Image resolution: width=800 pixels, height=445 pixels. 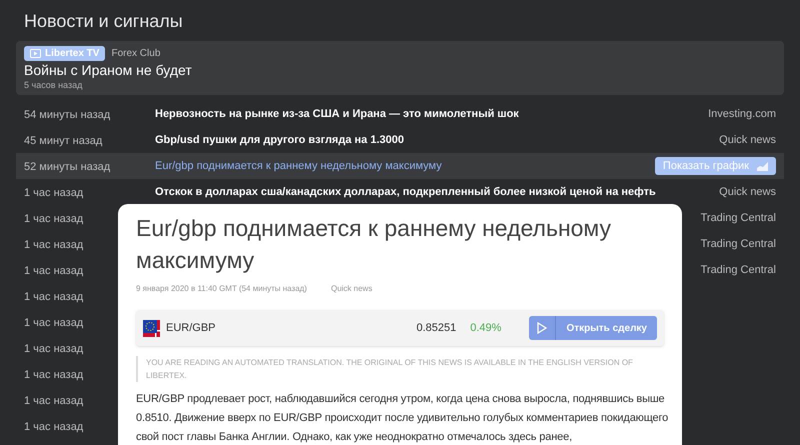 What do you see at coordinates (374, 244) in the screenshot?
I see `article-title: Eur/gbp поднимается к раннему недельному максимуму` at bounding box center [374, 244].